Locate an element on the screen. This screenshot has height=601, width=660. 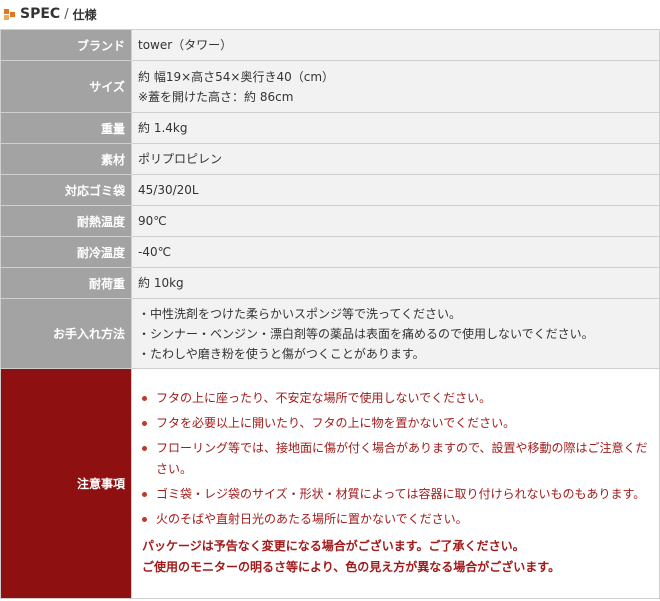
value-line: tower（タワー） is located at coordinates (185, 45).